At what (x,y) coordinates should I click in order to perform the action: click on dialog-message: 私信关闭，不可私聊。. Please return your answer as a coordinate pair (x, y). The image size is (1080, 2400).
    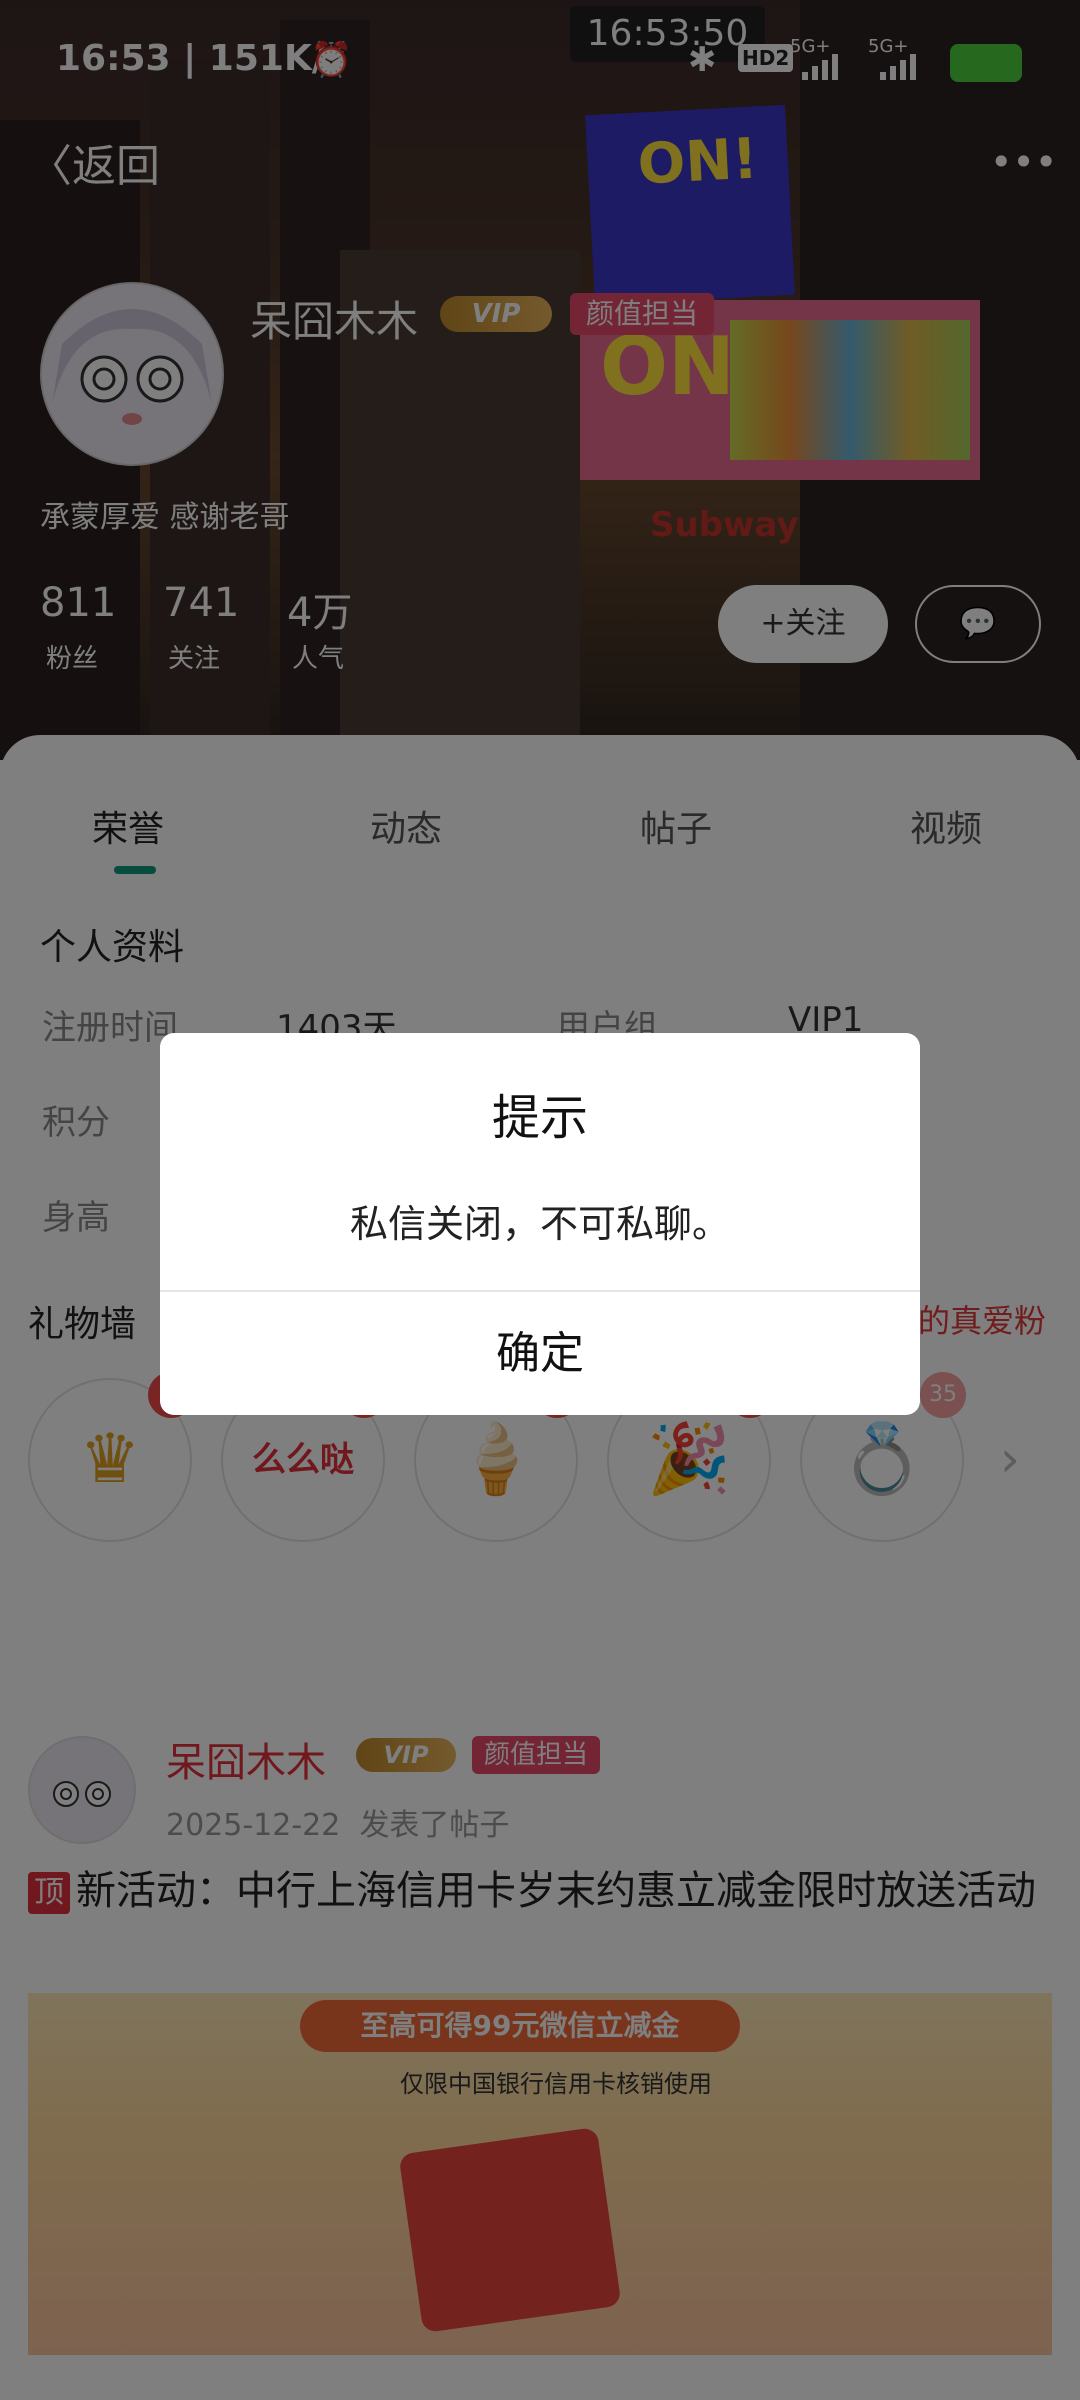
    Looking at the image, I should click on (539, 1224).